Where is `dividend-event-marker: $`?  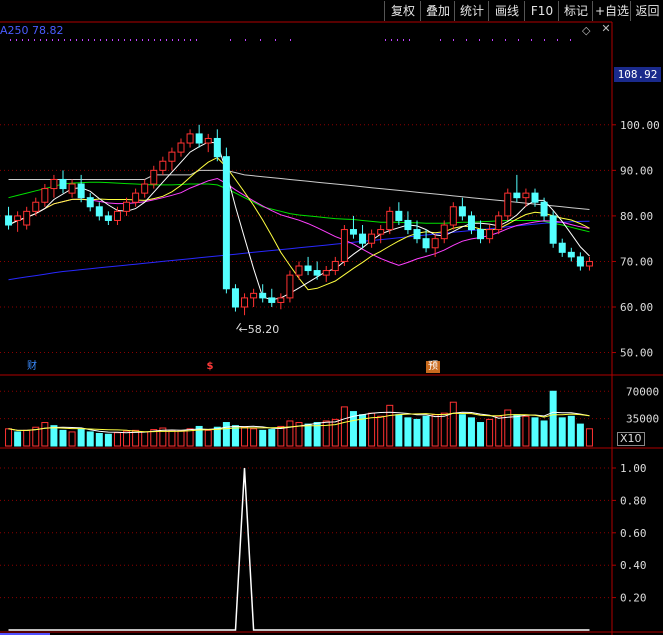
dividend-event-marker: $ is located at coordinates (210, 367).